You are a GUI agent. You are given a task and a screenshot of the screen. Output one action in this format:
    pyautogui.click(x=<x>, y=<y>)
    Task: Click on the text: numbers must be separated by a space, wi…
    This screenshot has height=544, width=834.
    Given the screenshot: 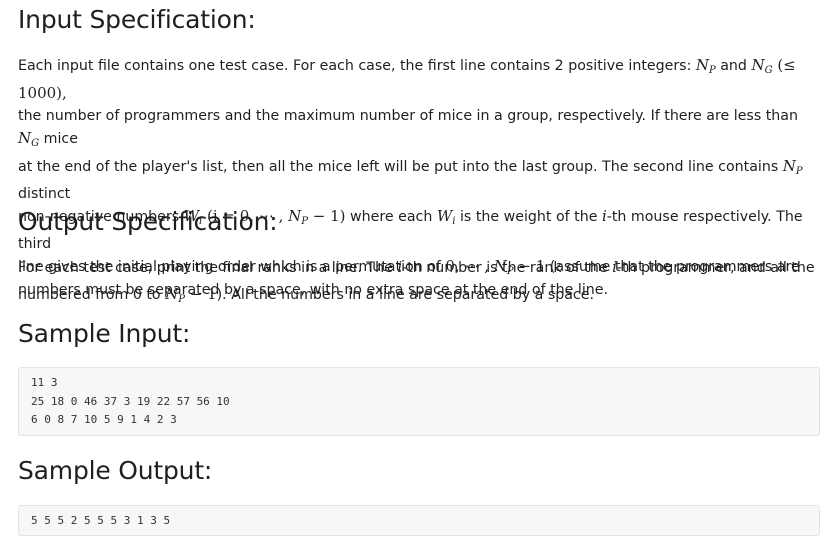 What is the action you would take?
    pyautogui.click(x=313, y=290)
    